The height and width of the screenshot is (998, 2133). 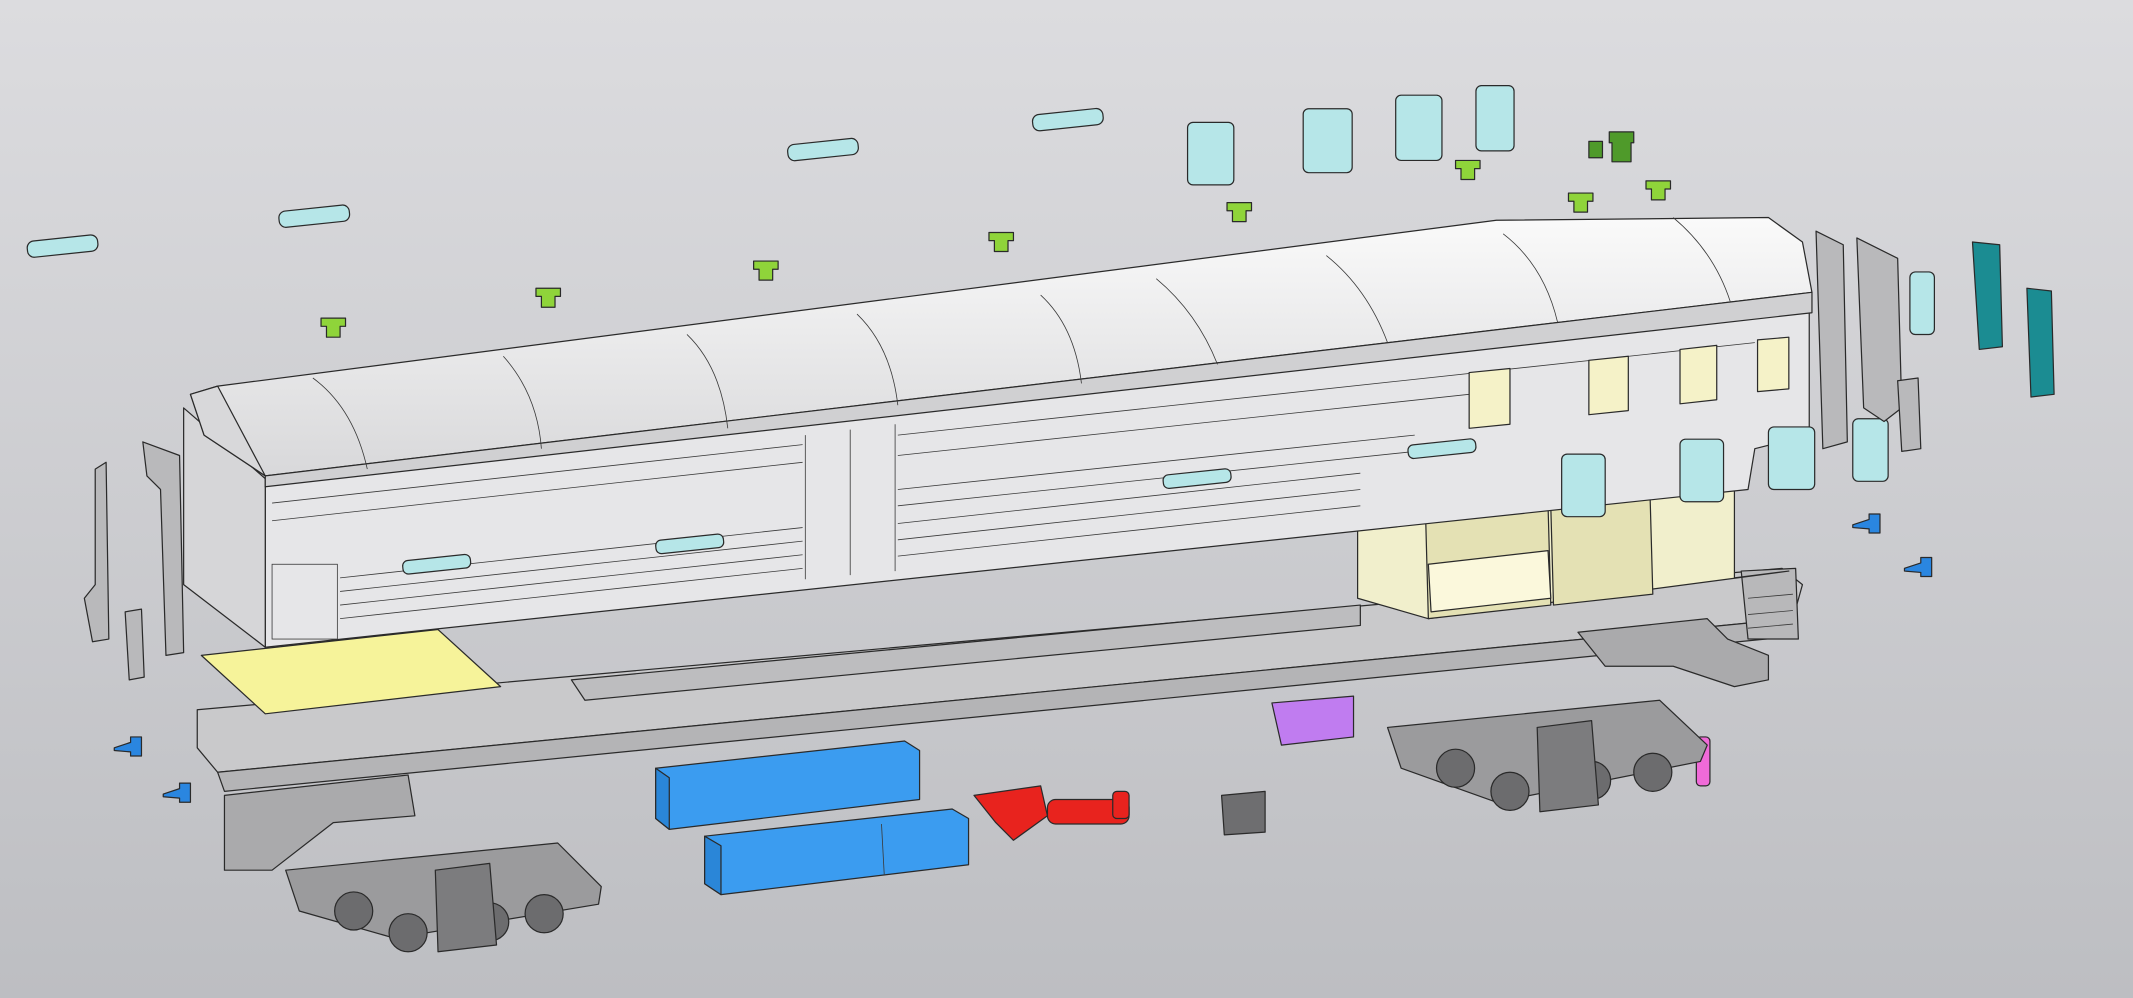 I want to click on purple-component, so click(x=1313, y=720).